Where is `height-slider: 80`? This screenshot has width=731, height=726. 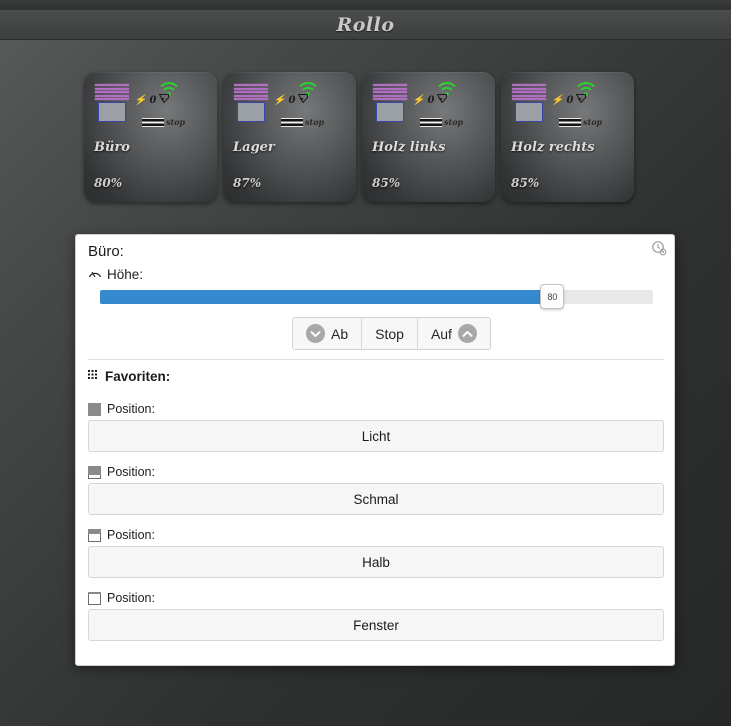 height-slider: 80 is located at coordinates (376, 296).